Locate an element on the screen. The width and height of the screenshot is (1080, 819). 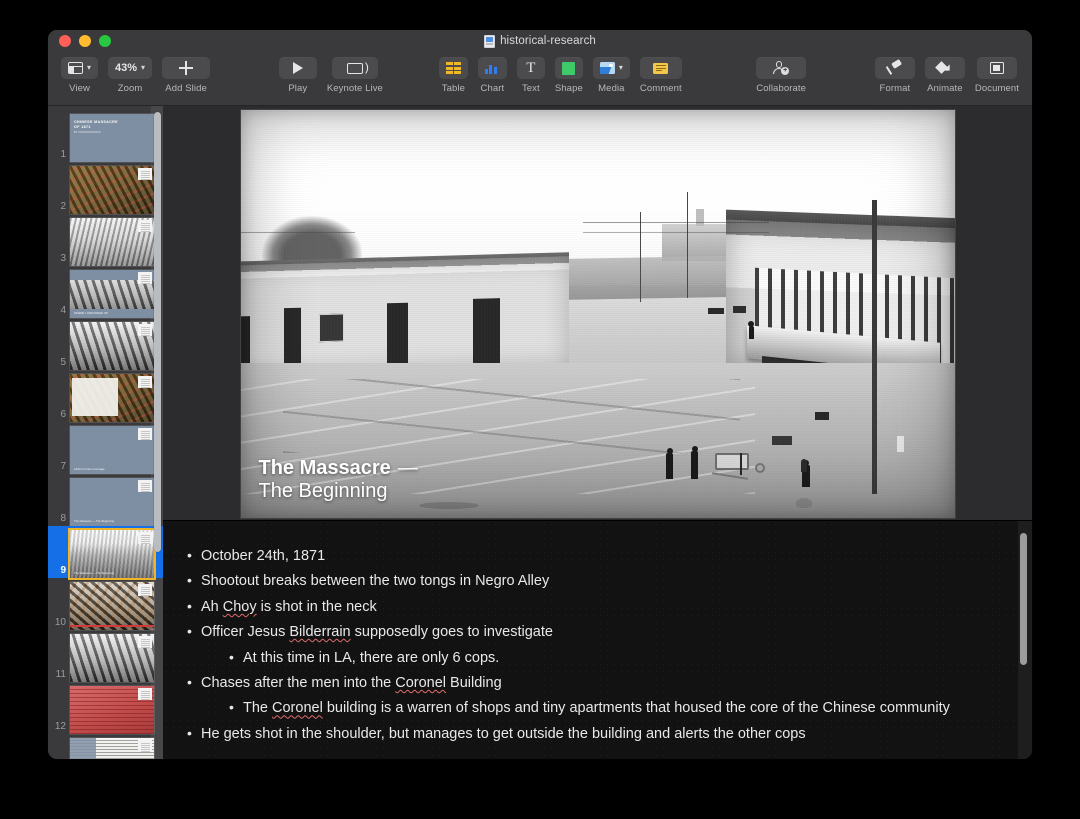
keynote-live-button: Keynote Live is located at coordinates (355, 75).